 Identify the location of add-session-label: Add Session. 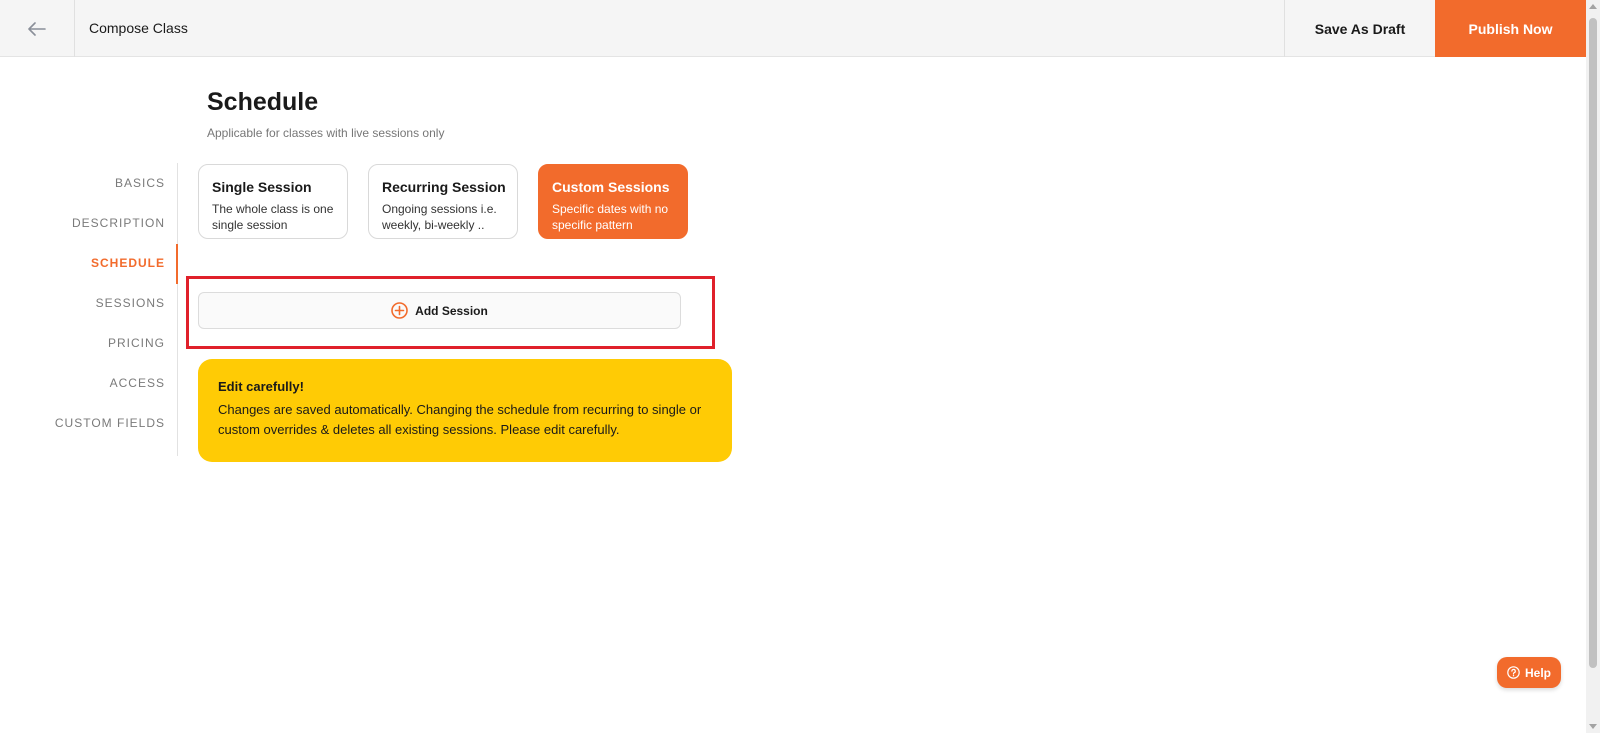
(451, 310).